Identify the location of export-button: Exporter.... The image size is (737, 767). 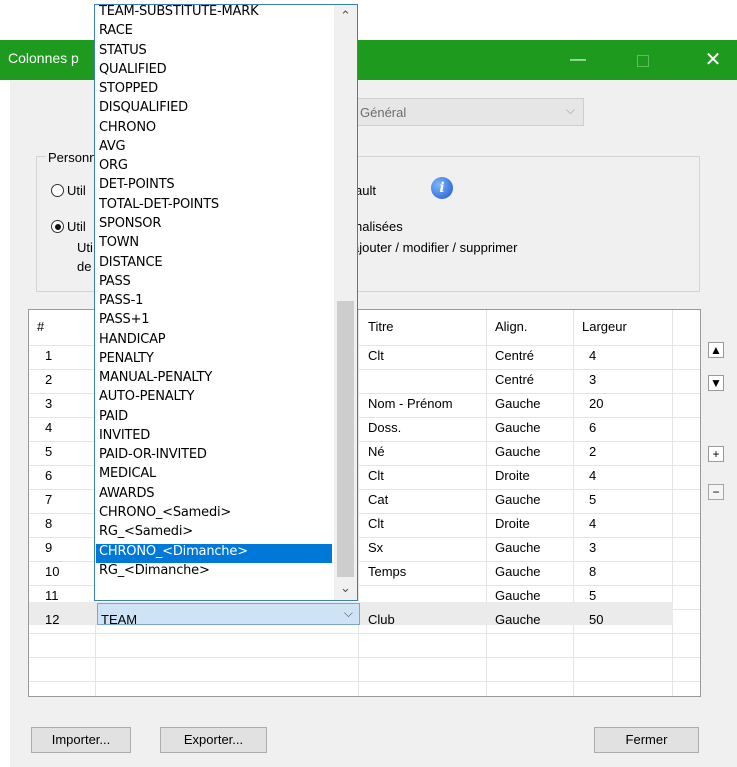
(213, 740).